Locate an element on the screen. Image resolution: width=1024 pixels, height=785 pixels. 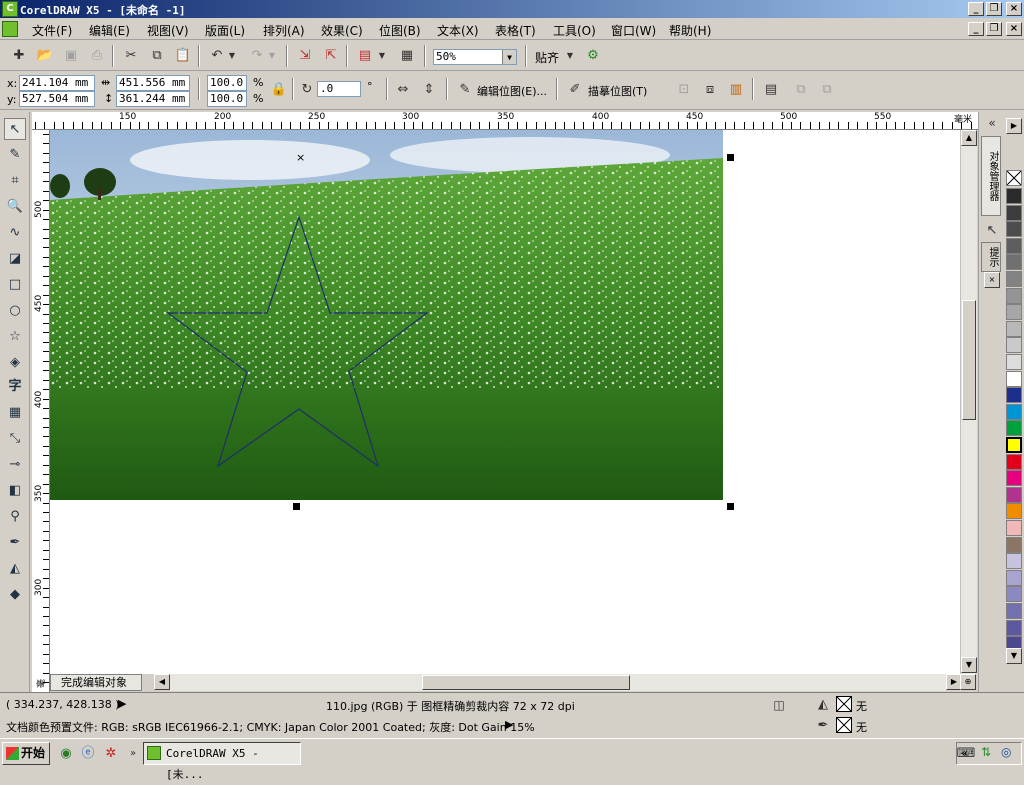
snap-dropdown-icon: ▼ is located at coordinates (570, 56).